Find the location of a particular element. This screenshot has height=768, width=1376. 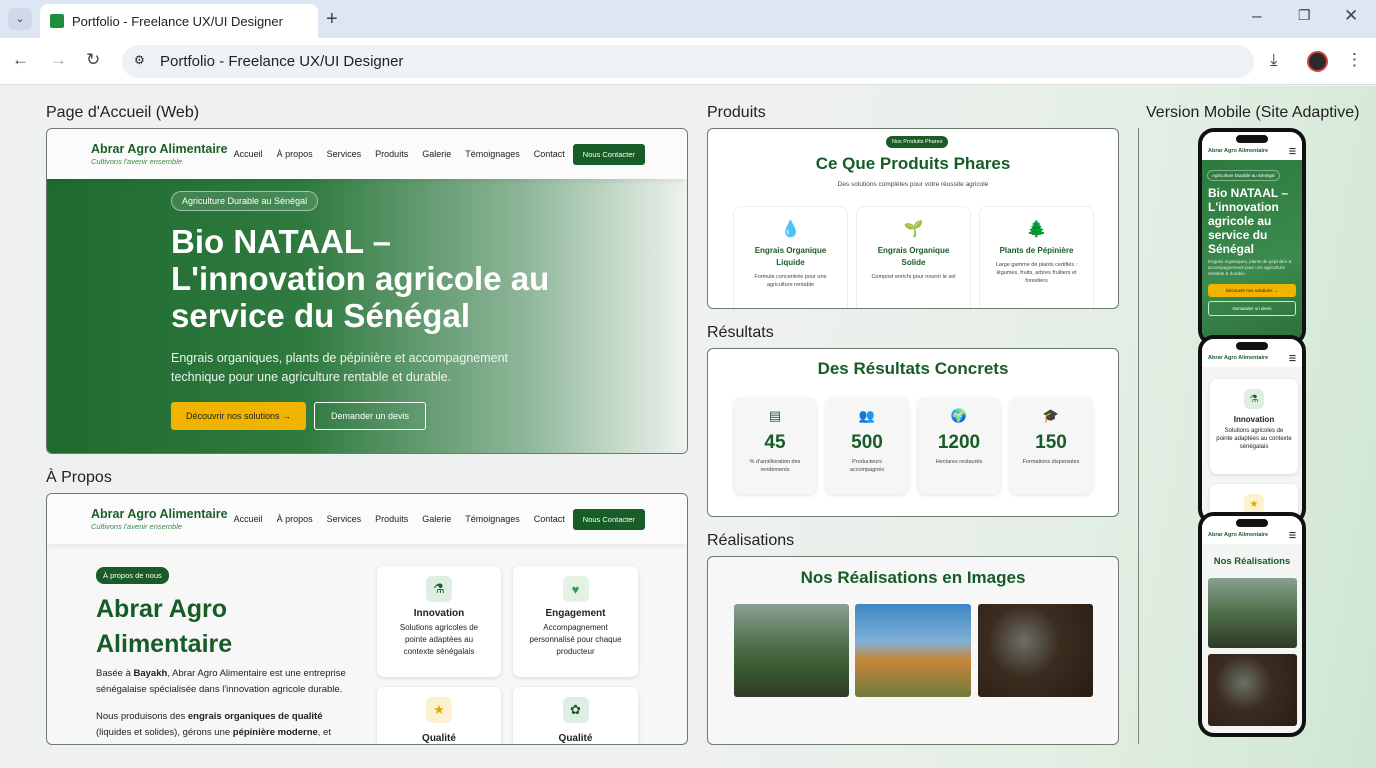

section-label-results: Résultats is located at coordinates (740, 332).